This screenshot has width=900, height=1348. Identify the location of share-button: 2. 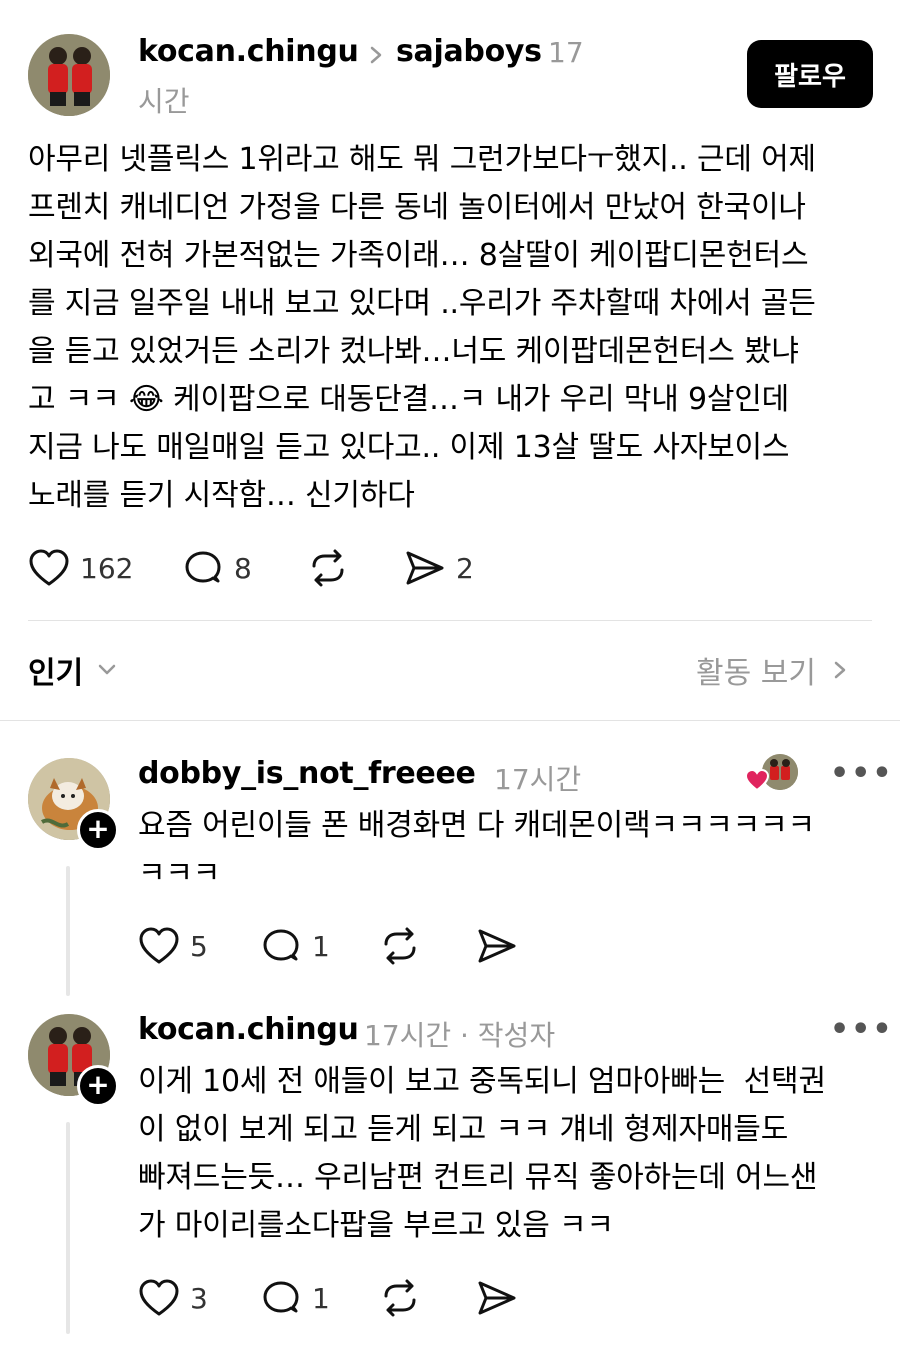
(439, 568).